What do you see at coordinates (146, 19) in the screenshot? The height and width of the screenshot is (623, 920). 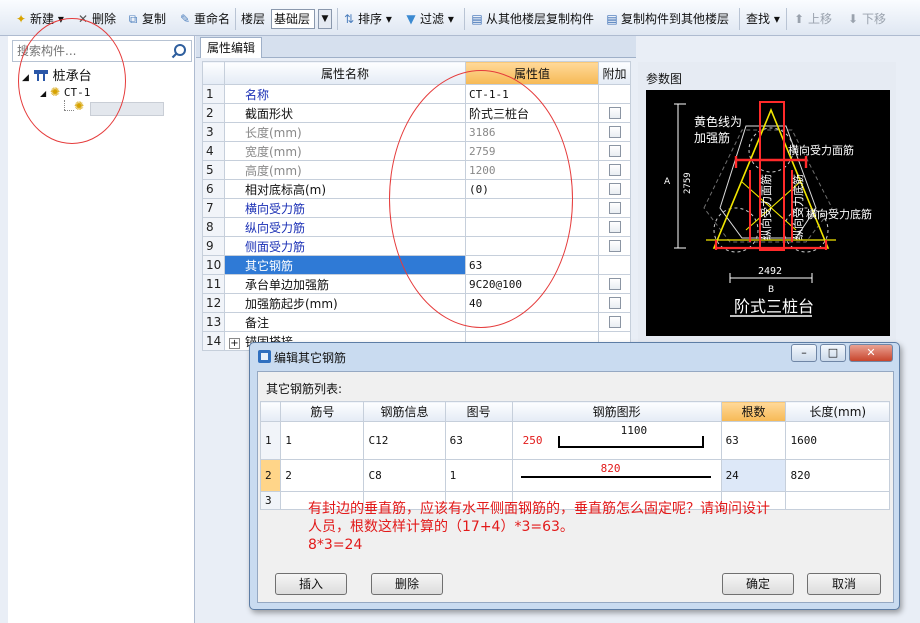 I see `copy-button: ⧉ 复制` at bounding box center [146, 19].